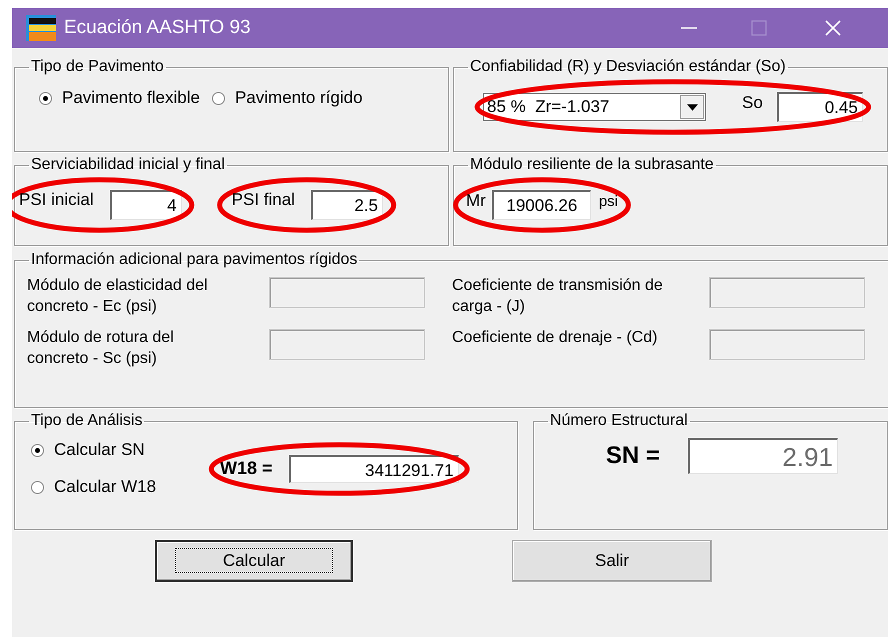 This screenshot has width=888, height=637. I want to click on group-title: Información adicional para pavimentos rígidos, so click(194, 260).